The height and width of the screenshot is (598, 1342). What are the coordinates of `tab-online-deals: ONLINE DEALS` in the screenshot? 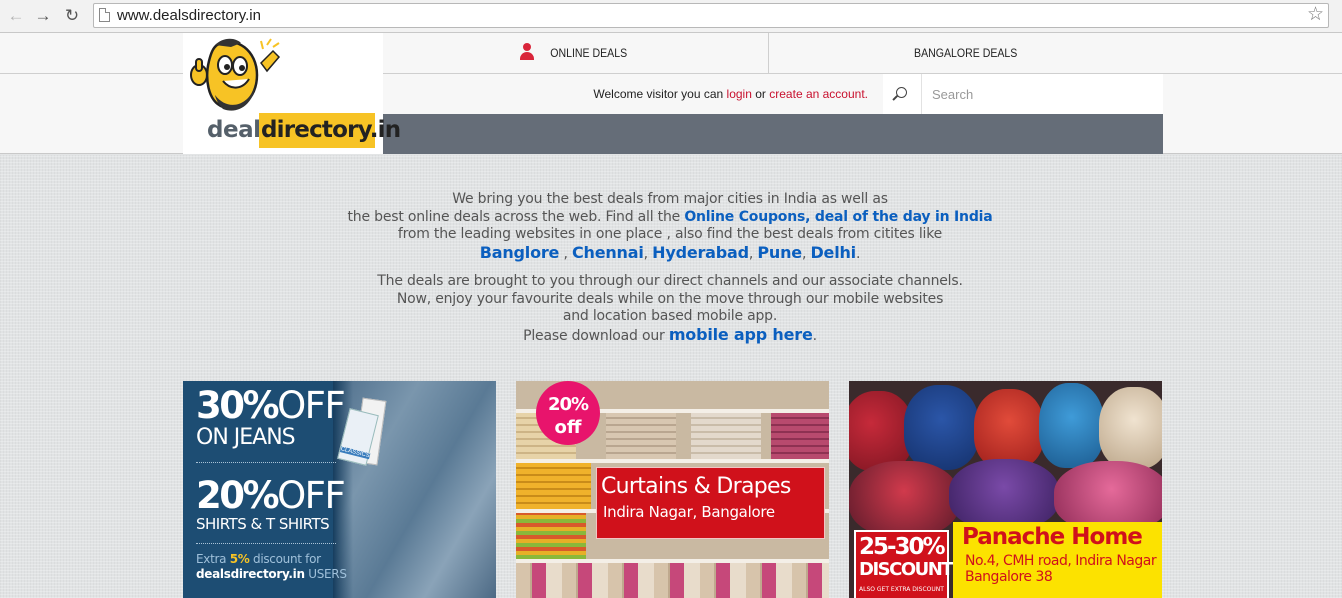 It's located at (576, 53).